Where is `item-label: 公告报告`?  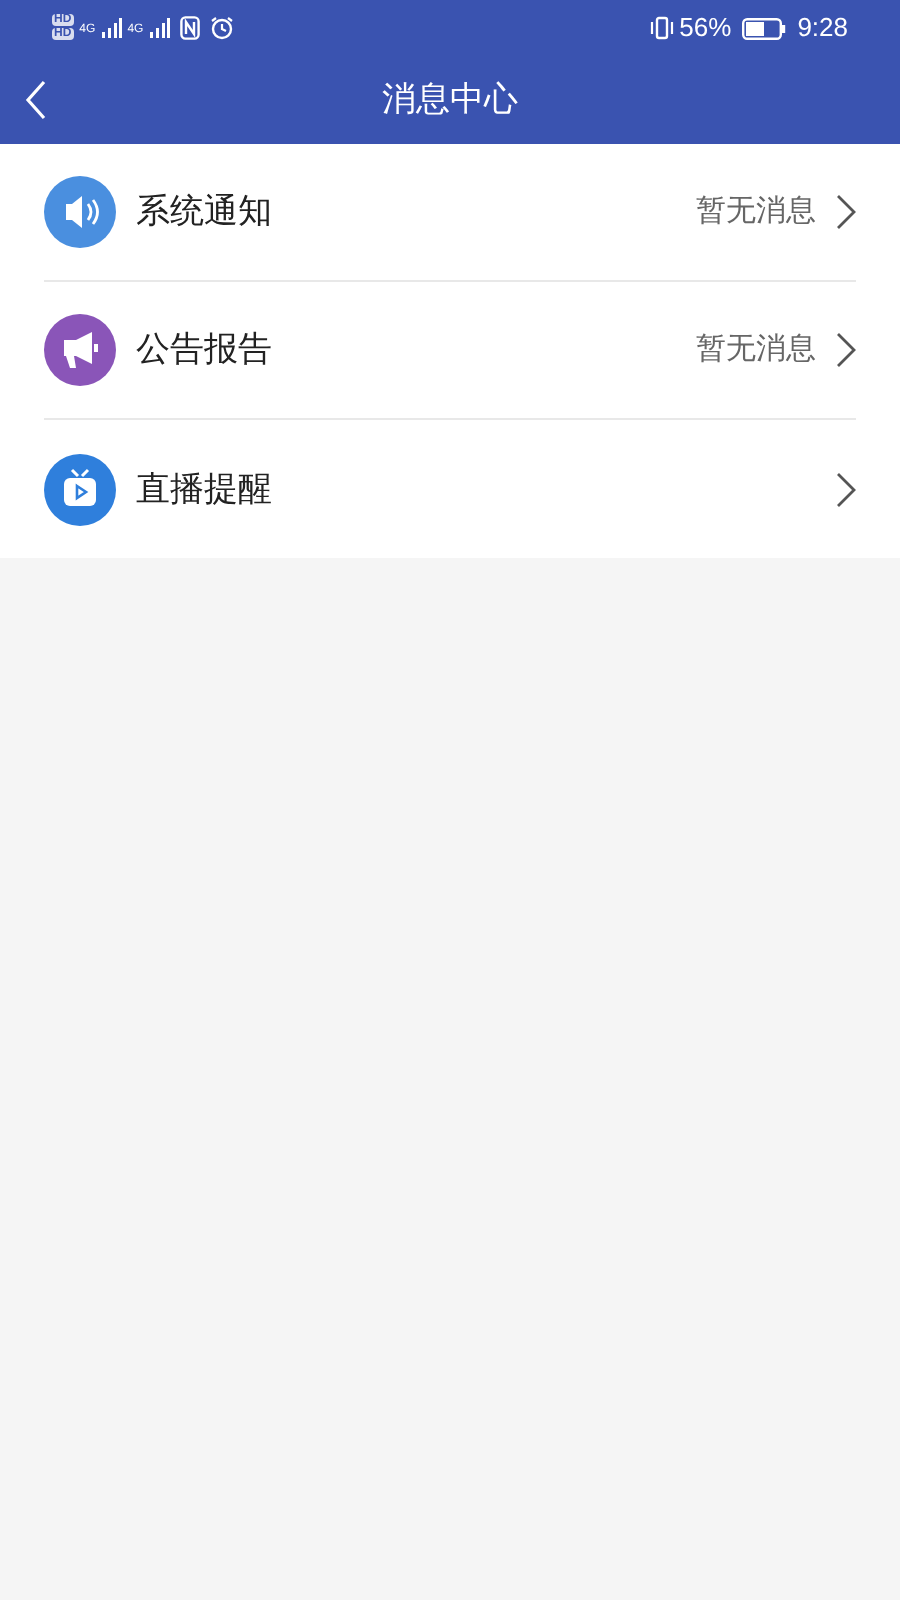
item-label: 公告报告 is located at coordinates (204, 350).